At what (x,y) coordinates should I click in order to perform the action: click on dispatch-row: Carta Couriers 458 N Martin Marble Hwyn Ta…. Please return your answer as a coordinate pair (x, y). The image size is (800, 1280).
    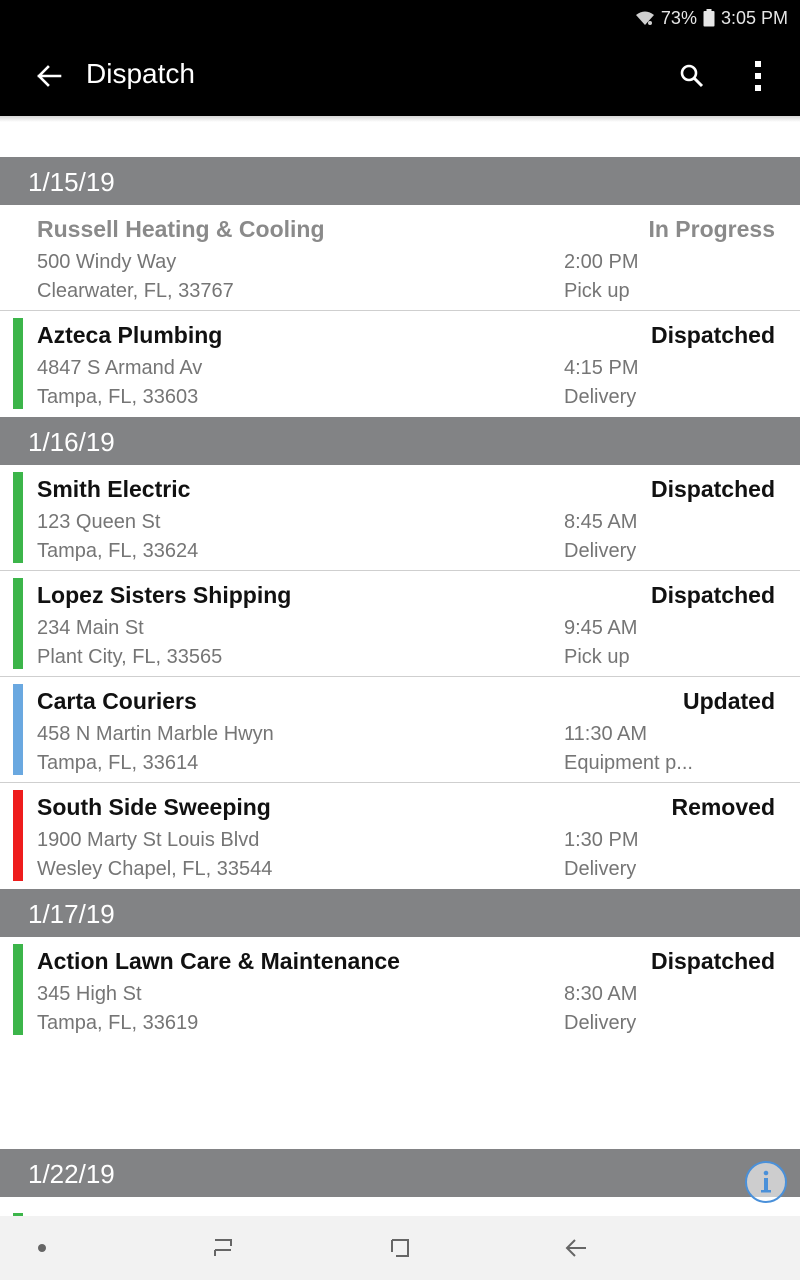
    Looking at the image, I should click on (400, 730).